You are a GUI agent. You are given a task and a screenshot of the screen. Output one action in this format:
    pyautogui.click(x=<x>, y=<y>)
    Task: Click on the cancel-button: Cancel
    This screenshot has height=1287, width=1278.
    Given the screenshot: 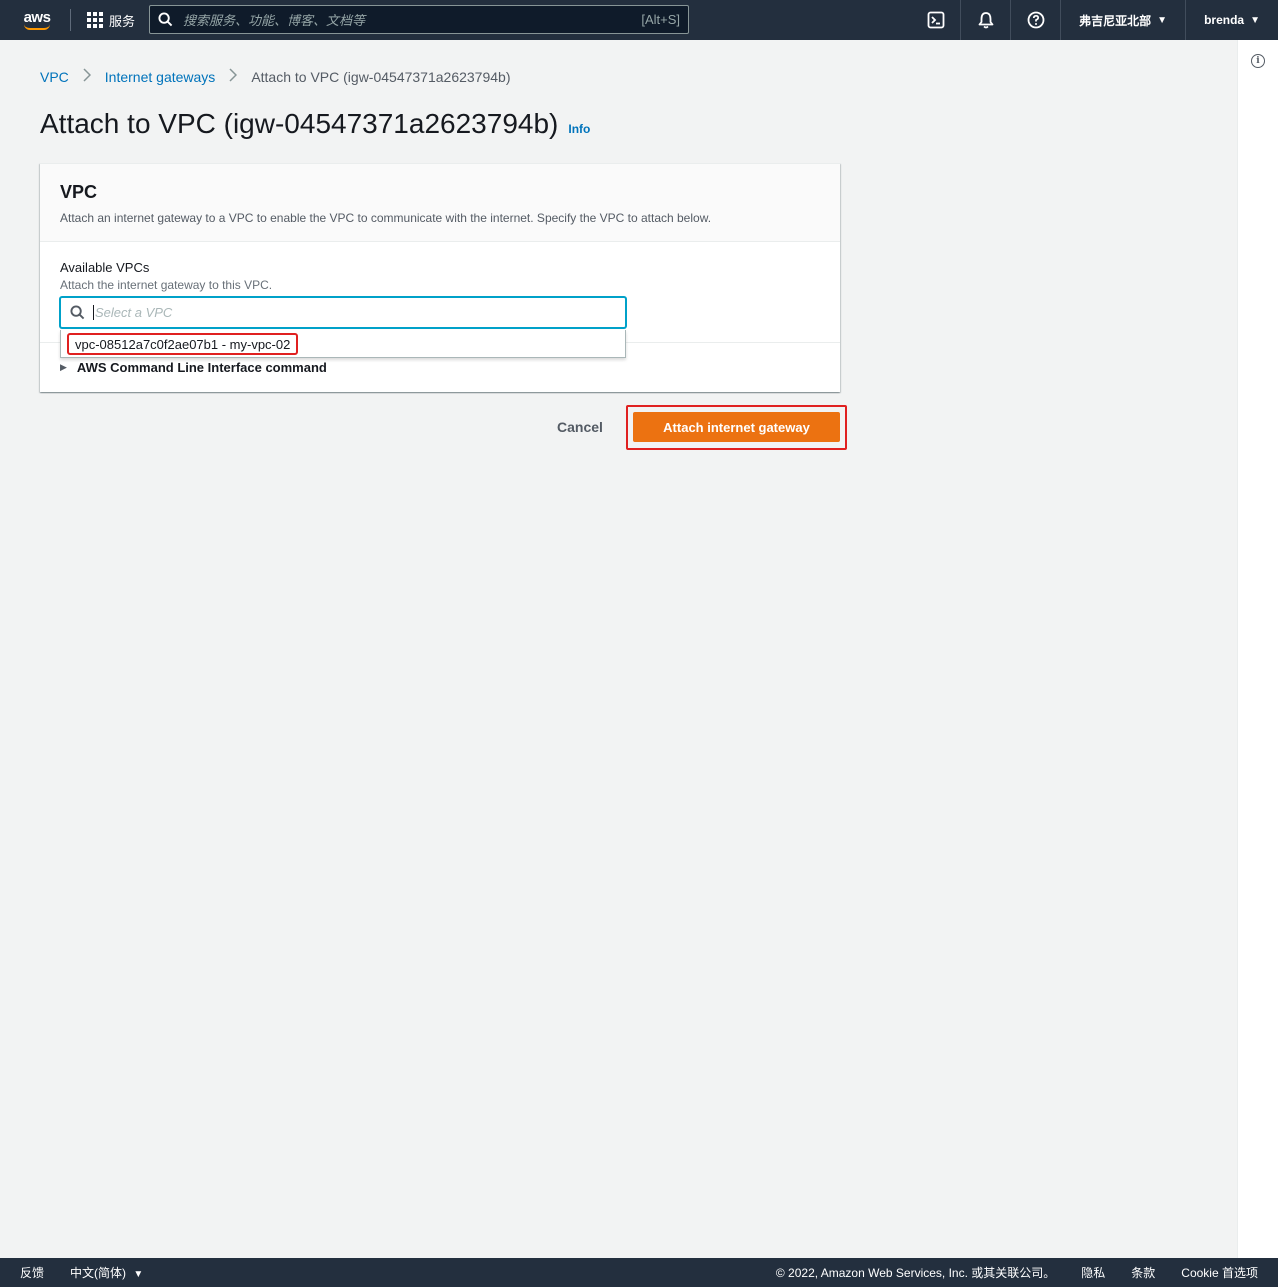 What is the action you would take?
    pyautogui.click(x=580, y=427)
    